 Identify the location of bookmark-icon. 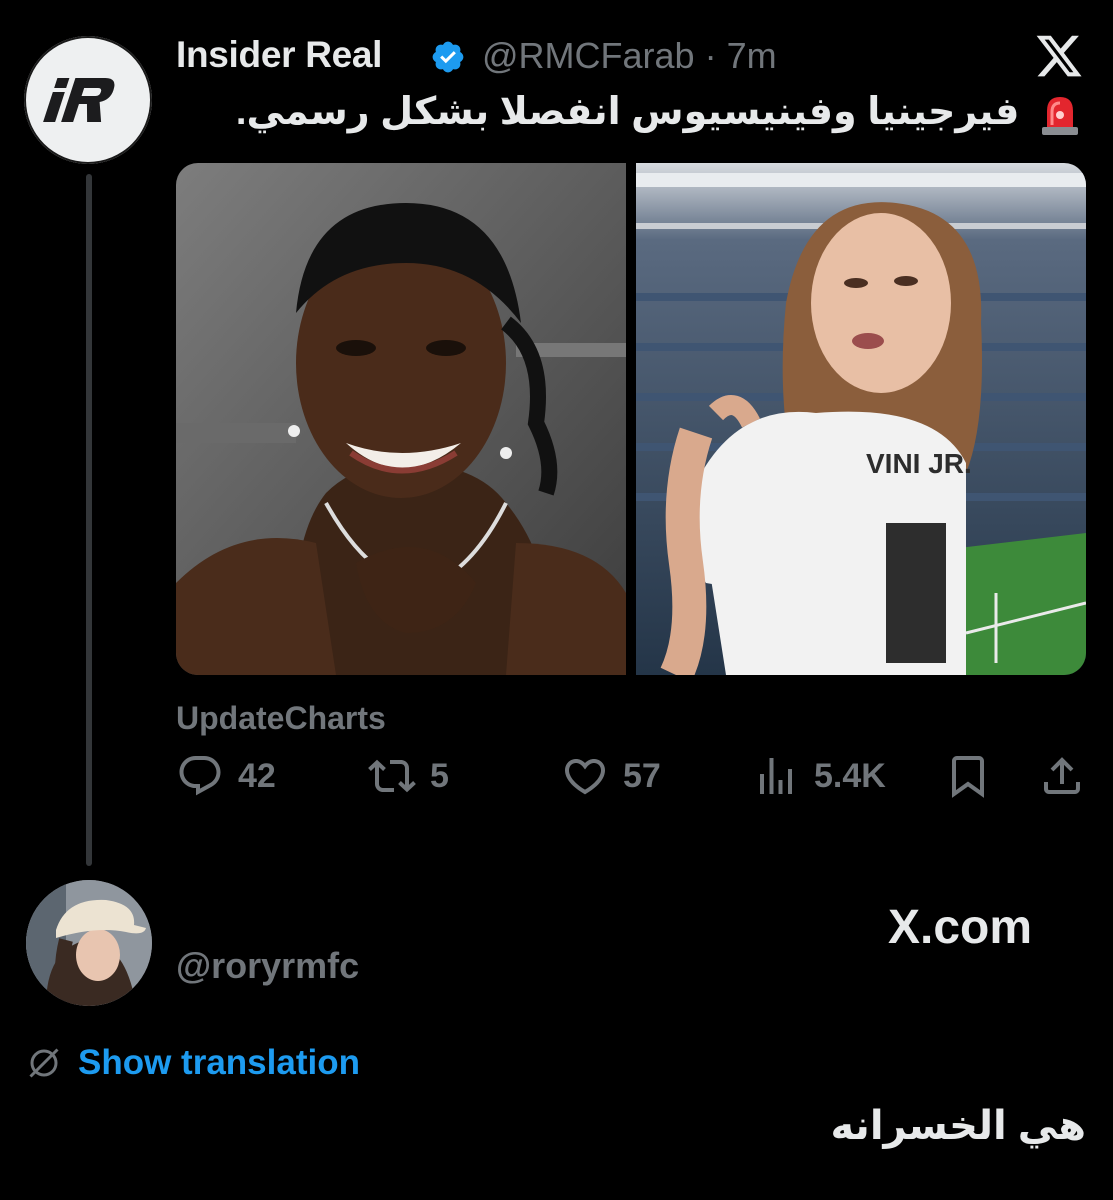
(968, 777).